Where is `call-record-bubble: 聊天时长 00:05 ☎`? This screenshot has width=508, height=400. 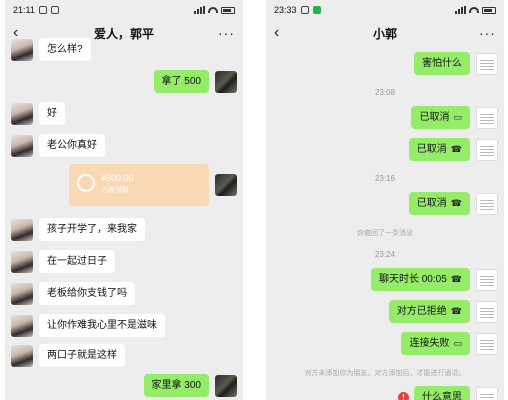 call-record-bubble: 聊天时长 00:05 ☎ is located at coordinates (420, 279).